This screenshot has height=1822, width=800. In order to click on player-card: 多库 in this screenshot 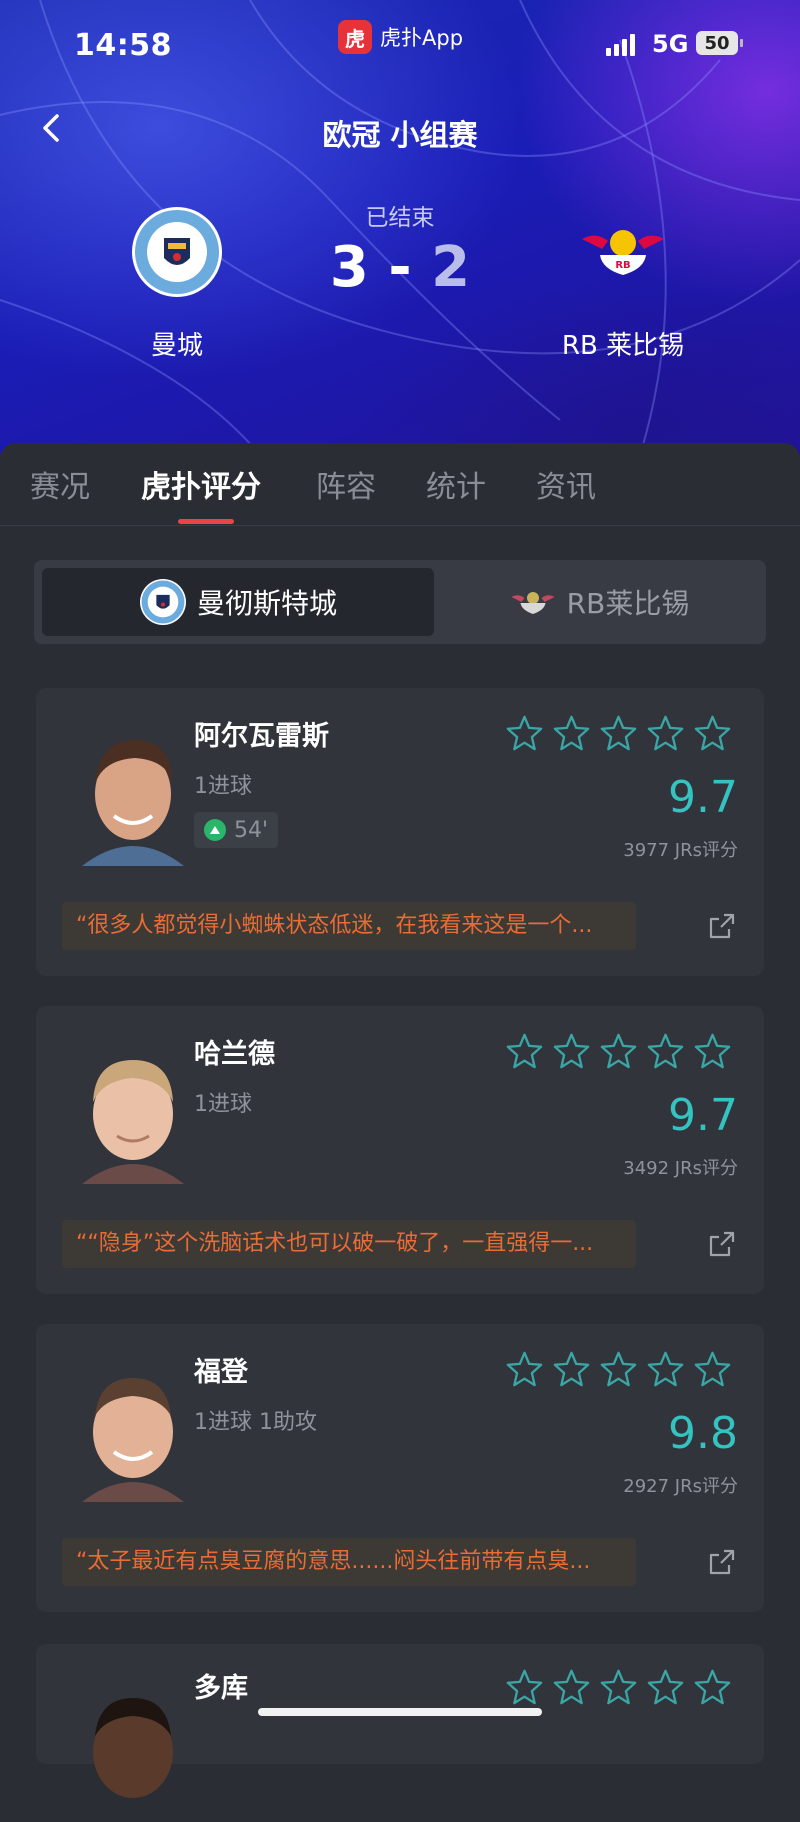, I will do `click(400, 1721)`.